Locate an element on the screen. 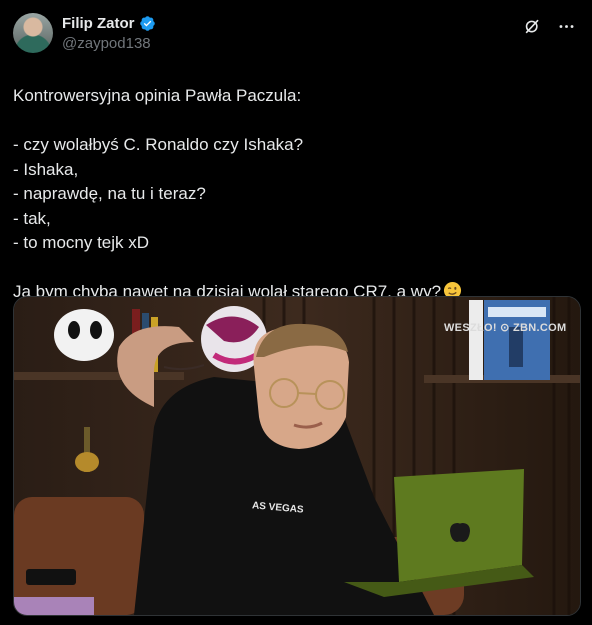 The height and width of the screenshot is (625, 592). tweet-line: - naprawdę, na tu i teraz? is located at coordinates (109, 193).